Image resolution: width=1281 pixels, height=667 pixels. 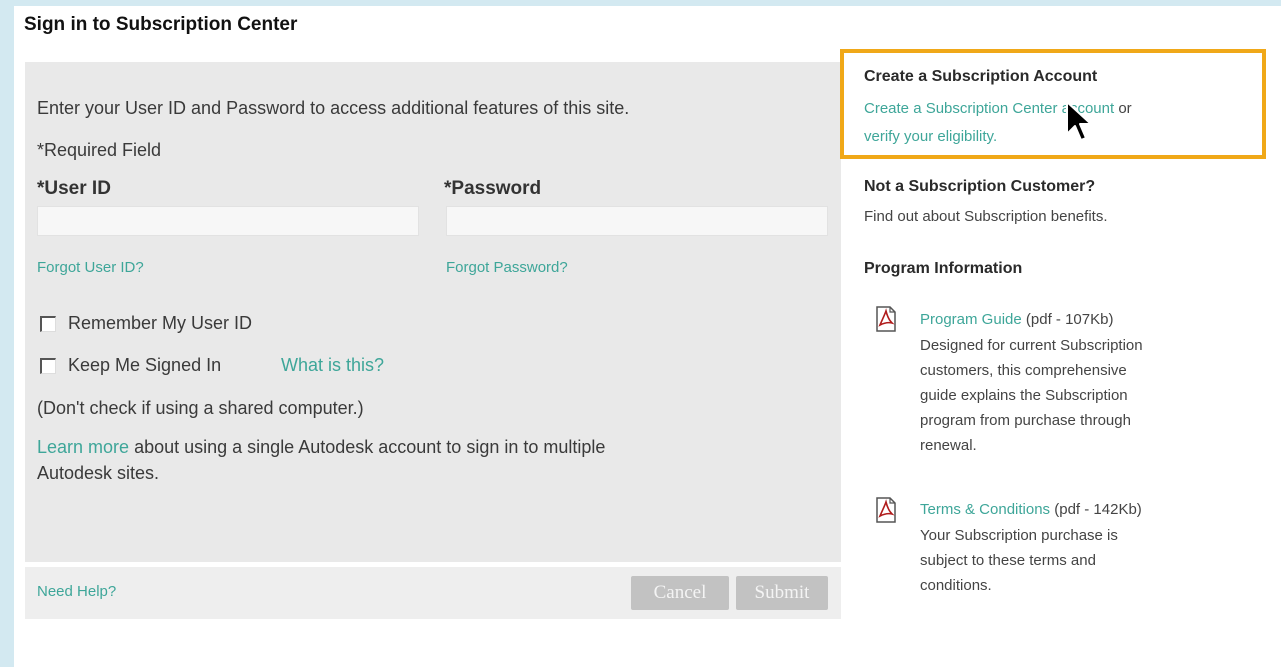 I want to click on remember-label: Remember My User ID, so click(x=160, y=323).